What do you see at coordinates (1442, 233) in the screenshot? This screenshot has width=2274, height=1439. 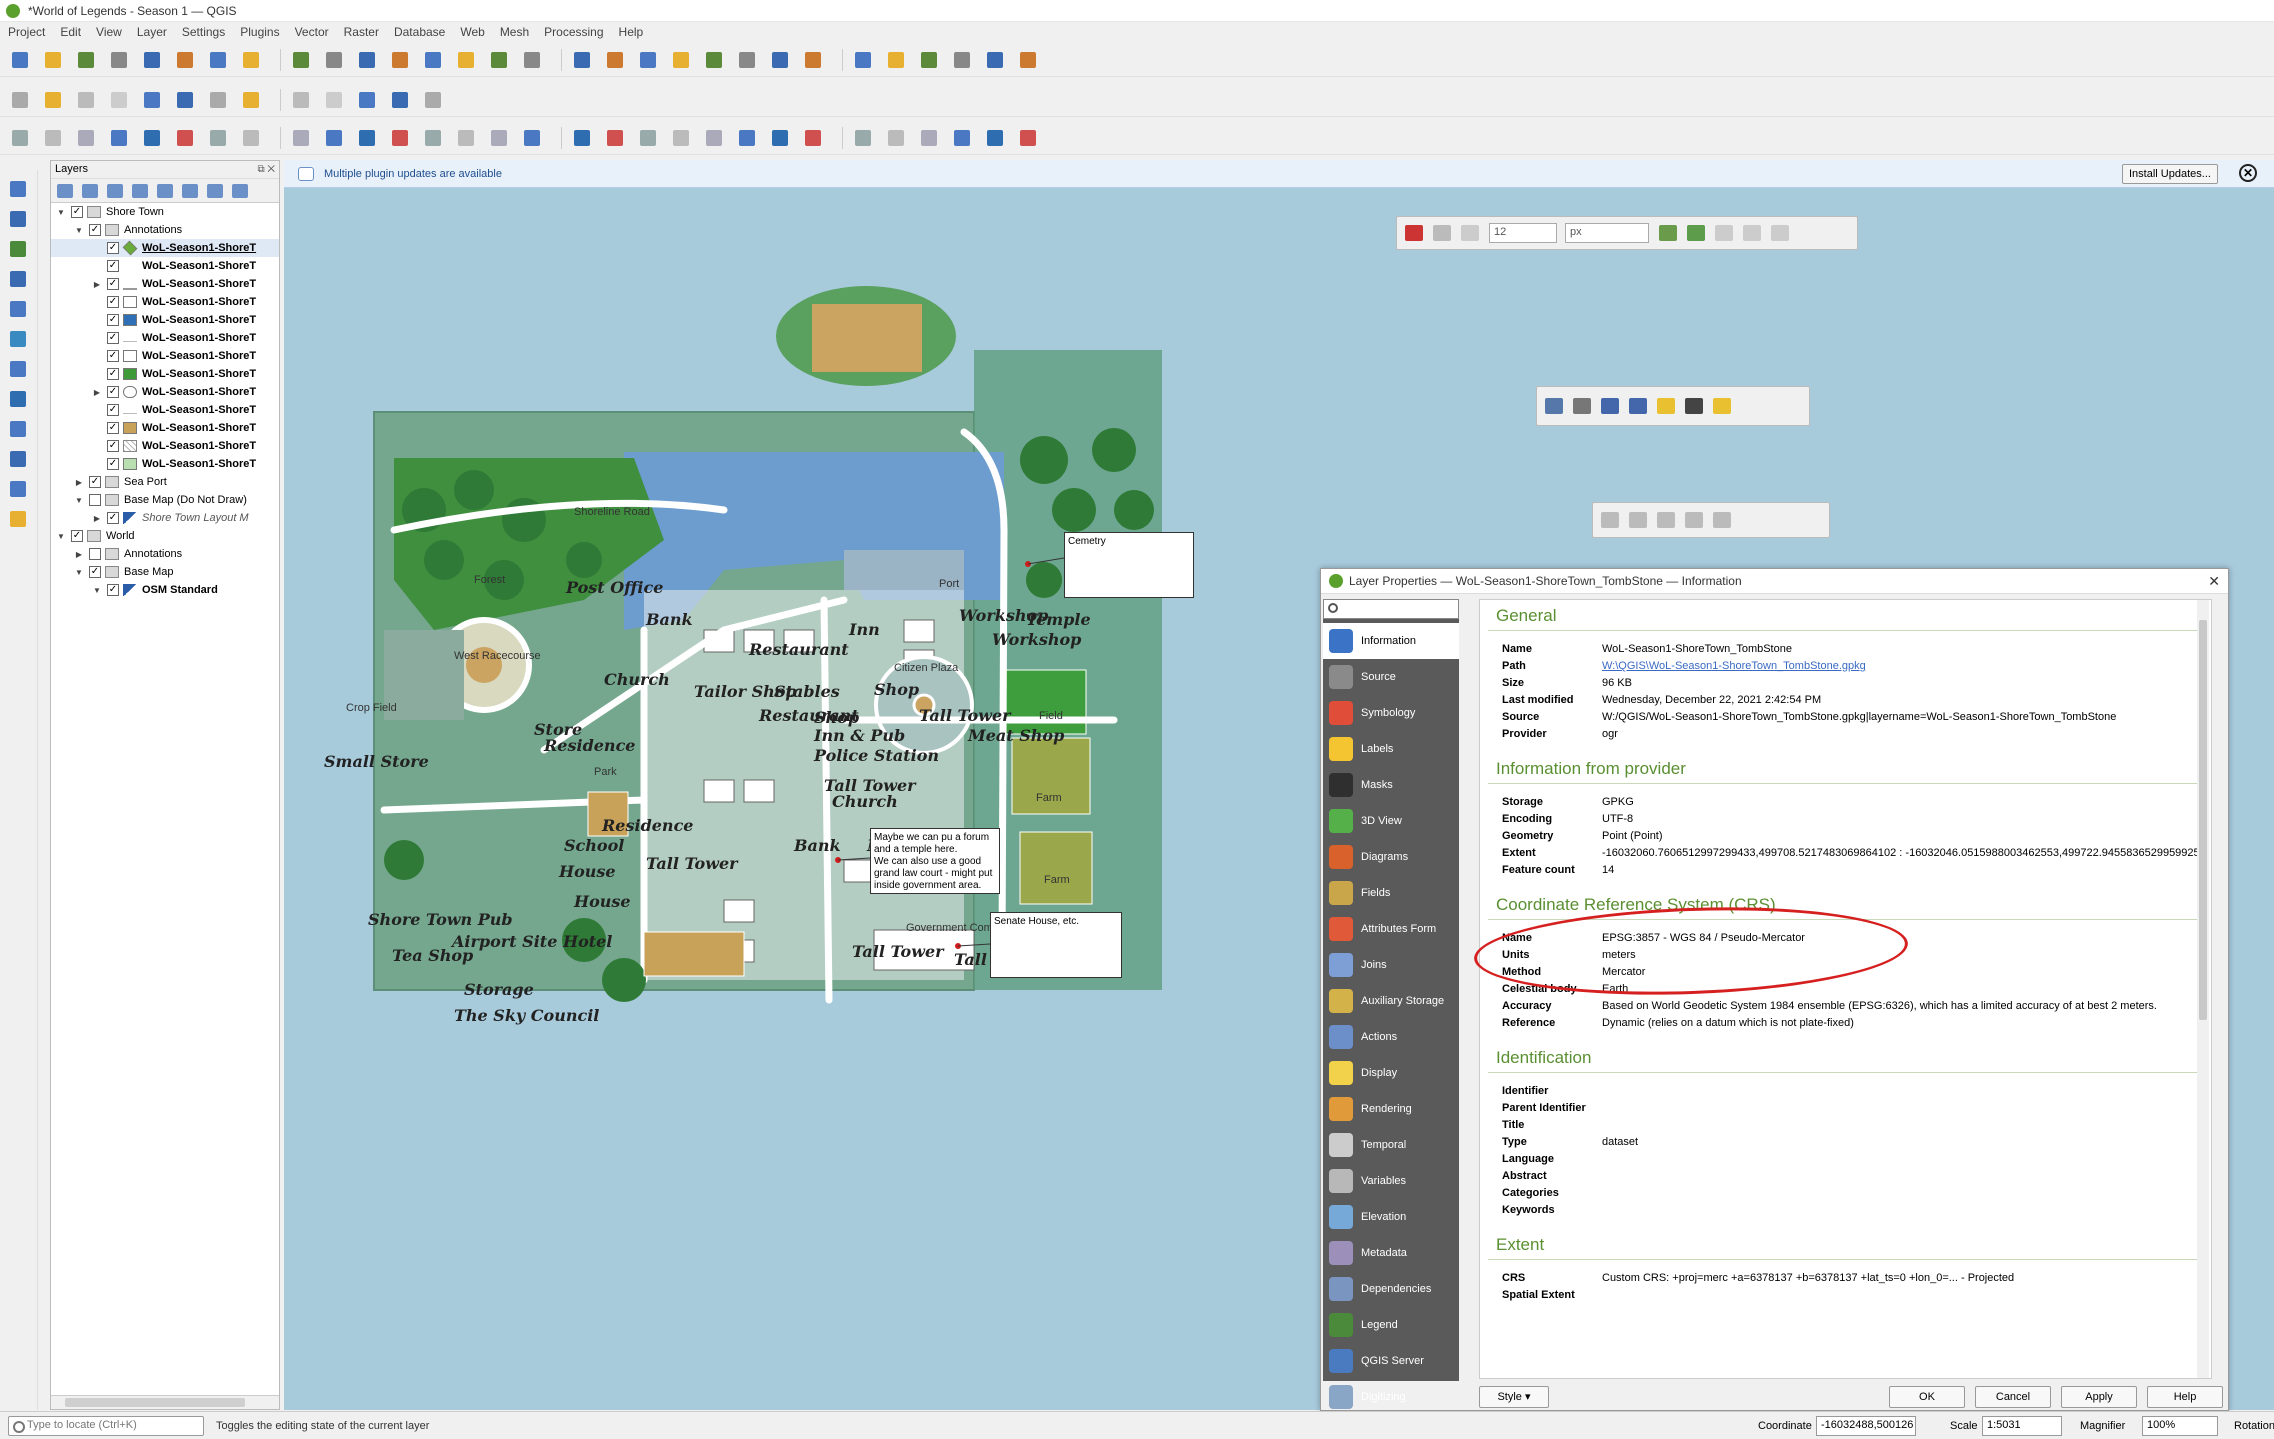 I see `snap-mode-icon` at bounding box center [1442, 233].